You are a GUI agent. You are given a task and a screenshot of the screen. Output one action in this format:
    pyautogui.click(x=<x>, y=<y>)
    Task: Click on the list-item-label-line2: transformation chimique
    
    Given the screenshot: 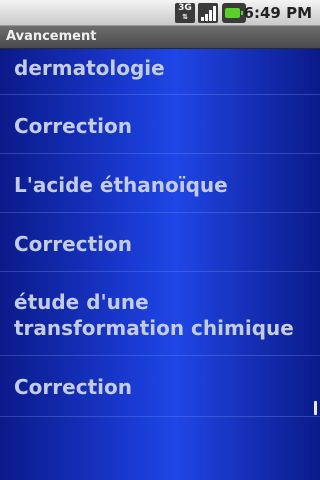 What is the action you would take?
    pyautogui.click(x=154, y=328)
    